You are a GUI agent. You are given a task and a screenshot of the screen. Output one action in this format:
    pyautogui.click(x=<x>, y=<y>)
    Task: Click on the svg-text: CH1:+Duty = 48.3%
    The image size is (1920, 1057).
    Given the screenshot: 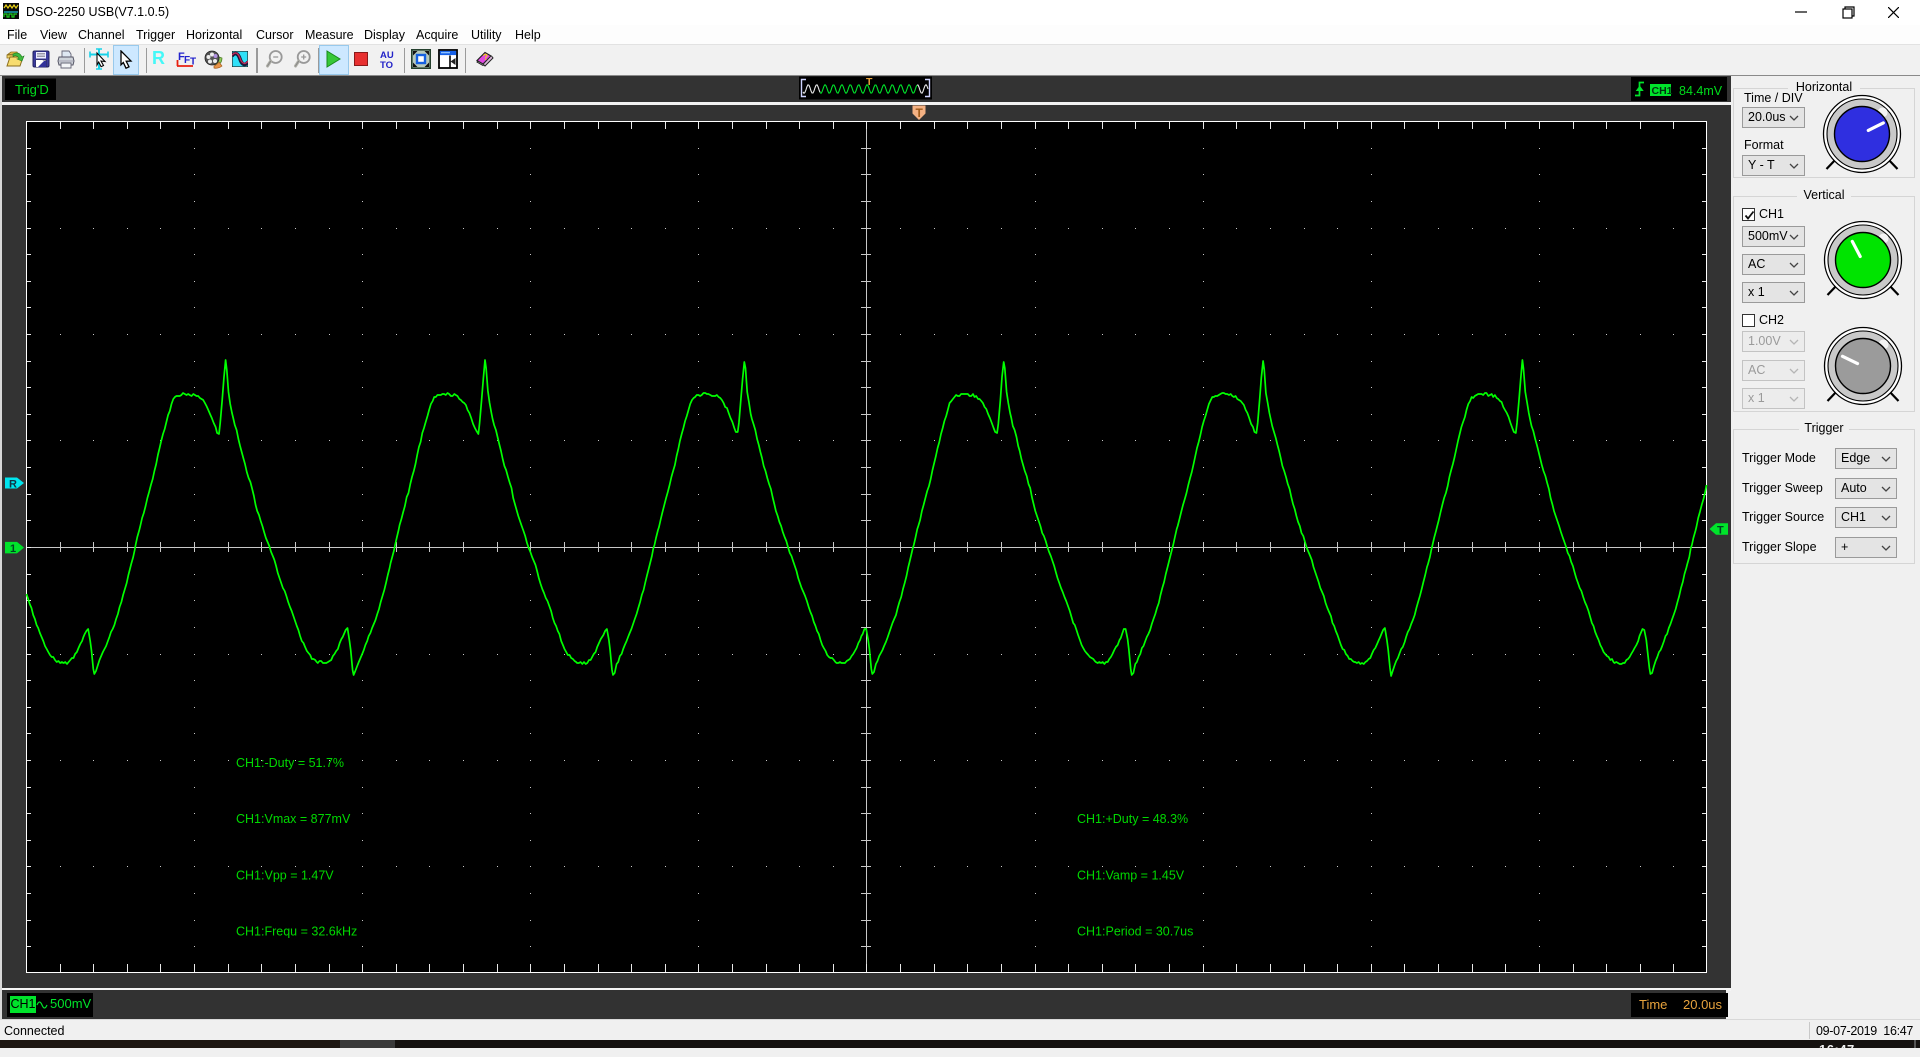 What is the action you would take?
    pyautogui.click(x=1132, y=819)
    